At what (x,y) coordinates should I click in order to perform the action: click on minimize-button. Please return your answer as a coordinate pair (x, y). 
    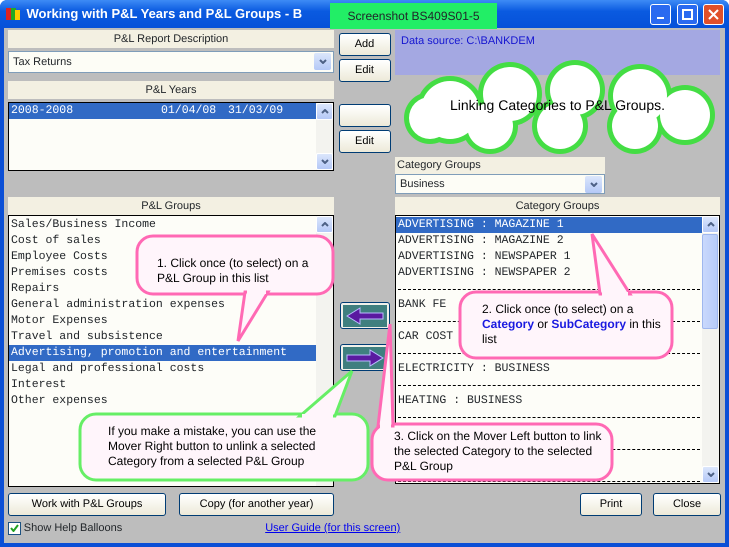
    Looking at the image, I should click on (660, 14).